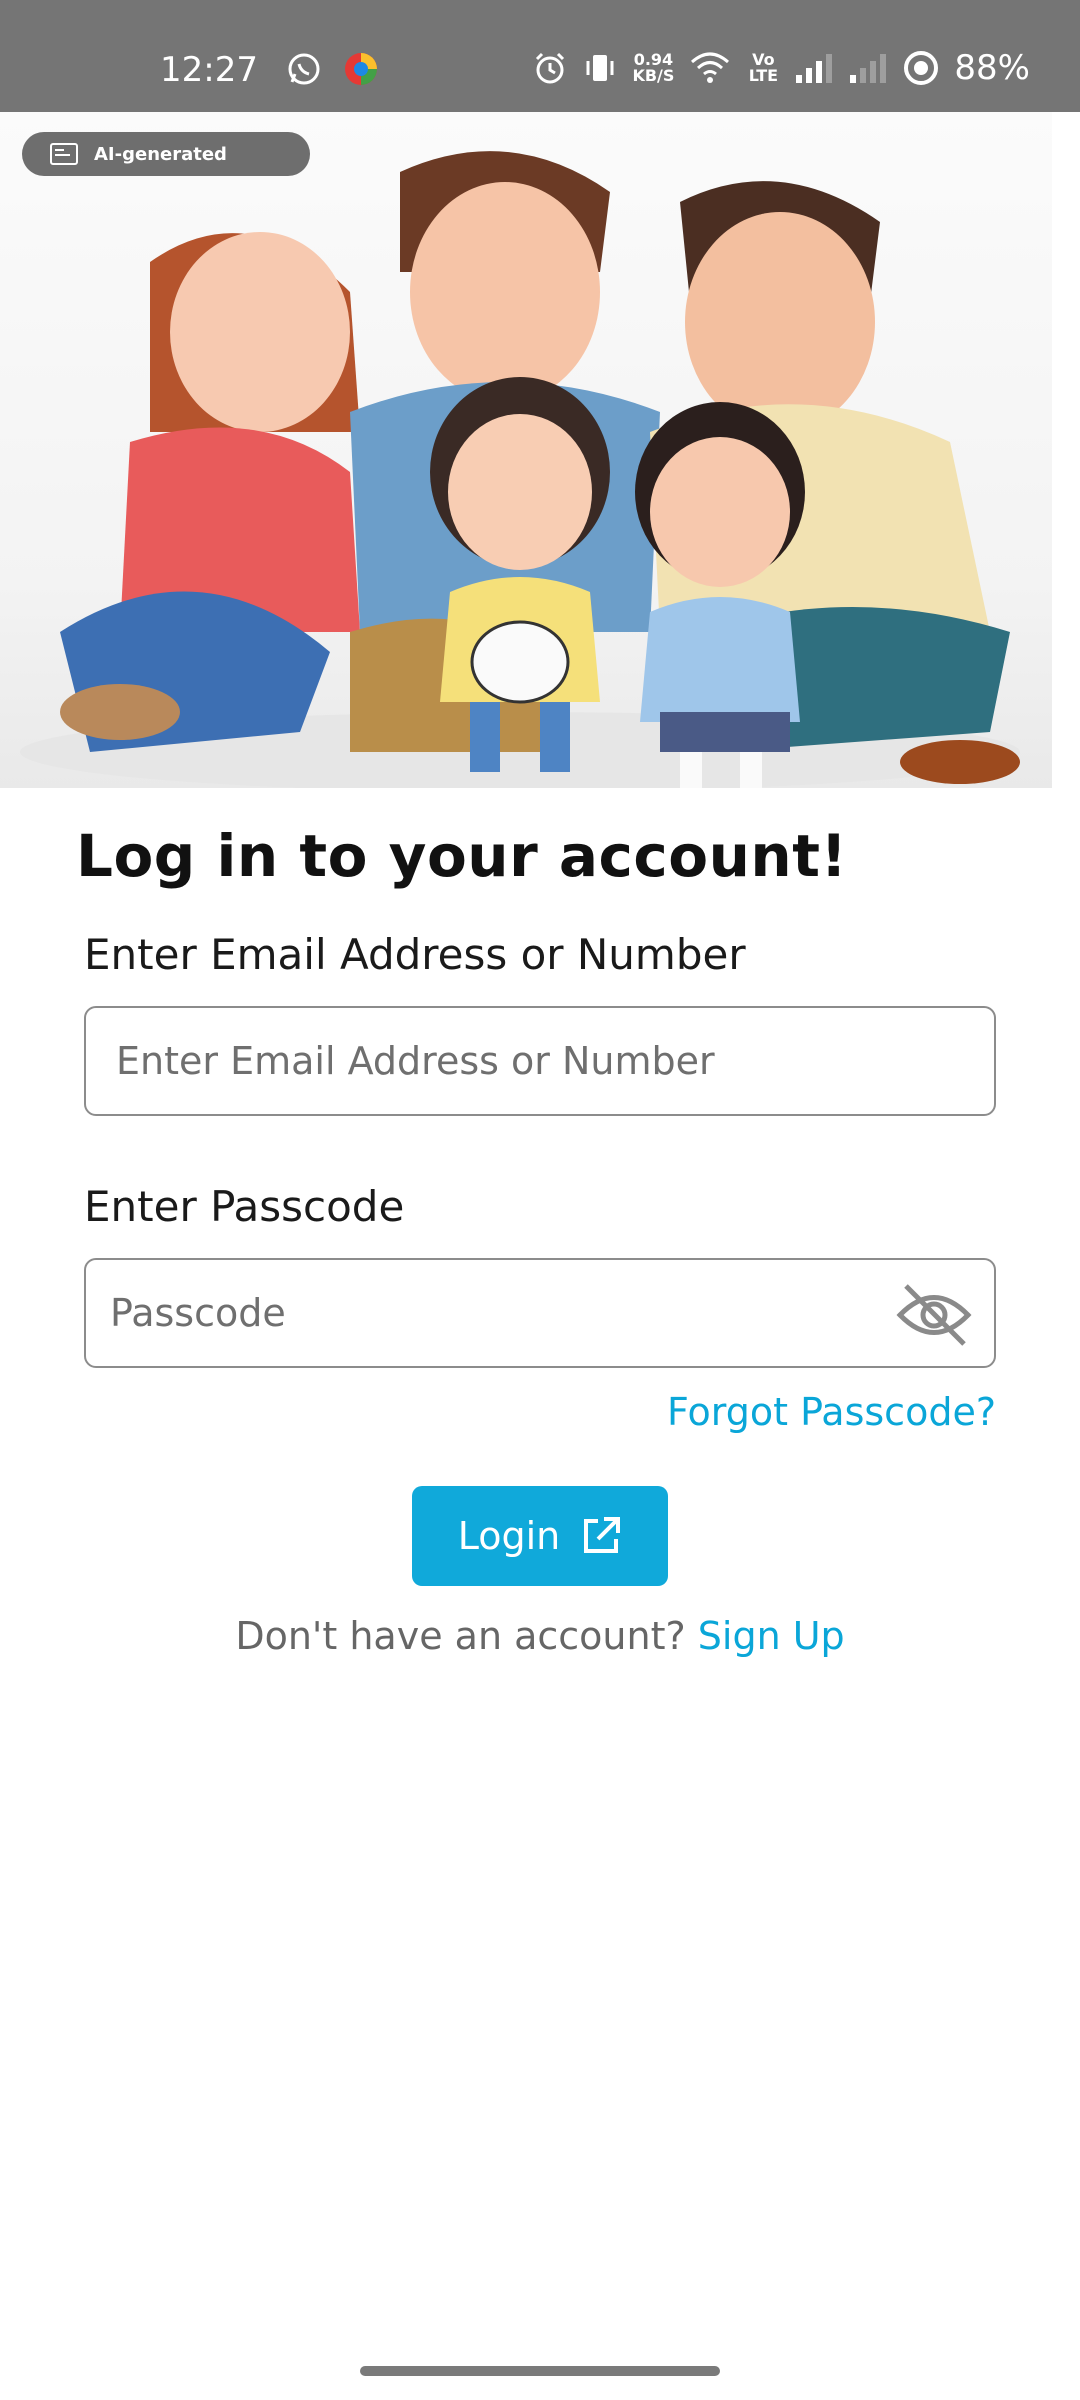 This screenshot has width=1080, height=2400. What do you see at coordinates (771, 1636) in the screenshot?
I see `sign-up-link: Sign Up` at bounding box center [771, 1636].